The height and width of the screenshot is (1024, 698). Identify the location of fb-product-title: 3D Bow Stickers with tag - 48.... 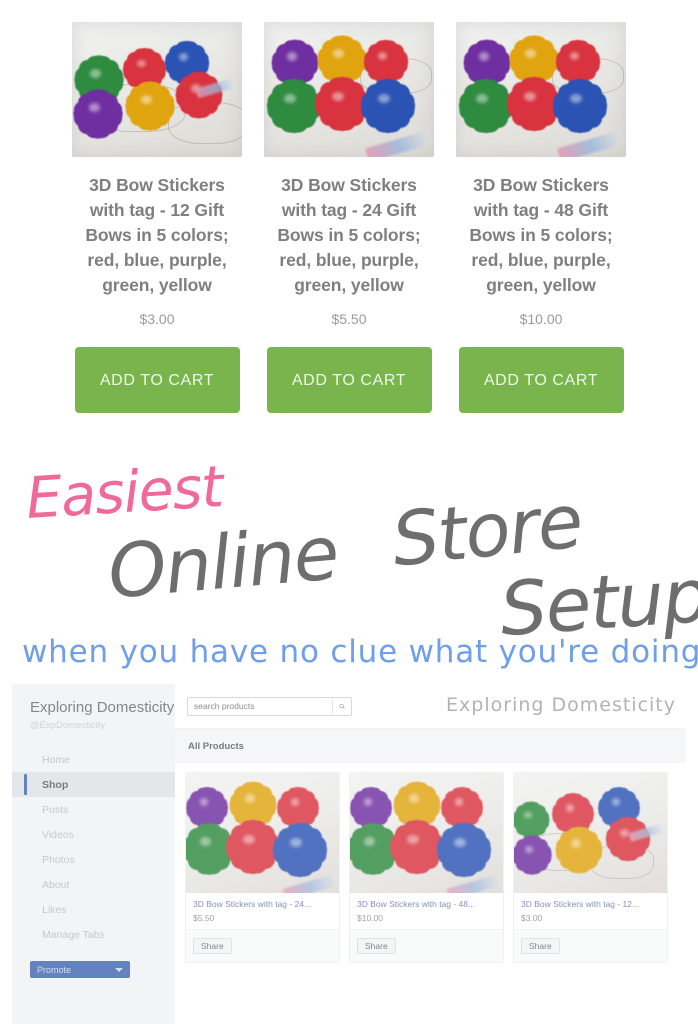
(426, 904).